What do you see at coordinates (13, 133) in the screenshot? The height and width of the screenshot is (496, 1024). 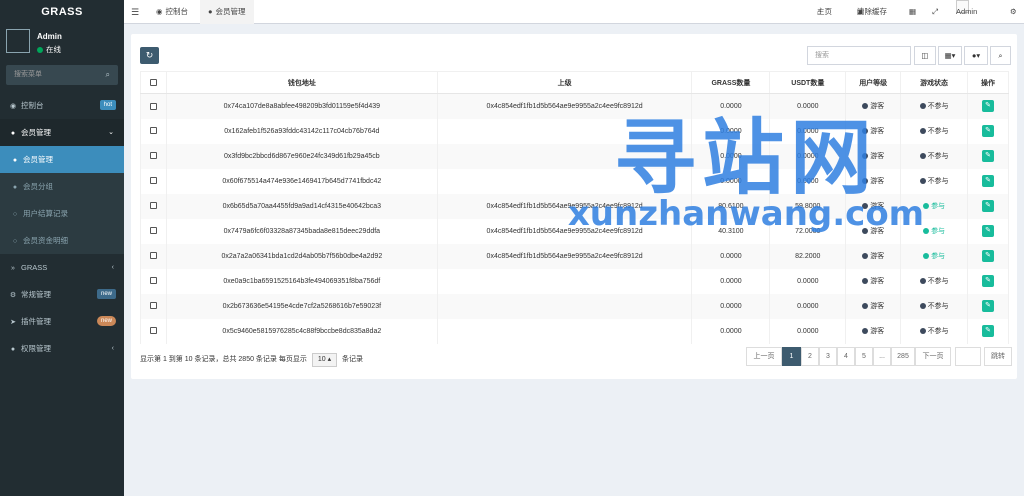 I see `user-circle-icon: ●` at bounding box center [13, 133].